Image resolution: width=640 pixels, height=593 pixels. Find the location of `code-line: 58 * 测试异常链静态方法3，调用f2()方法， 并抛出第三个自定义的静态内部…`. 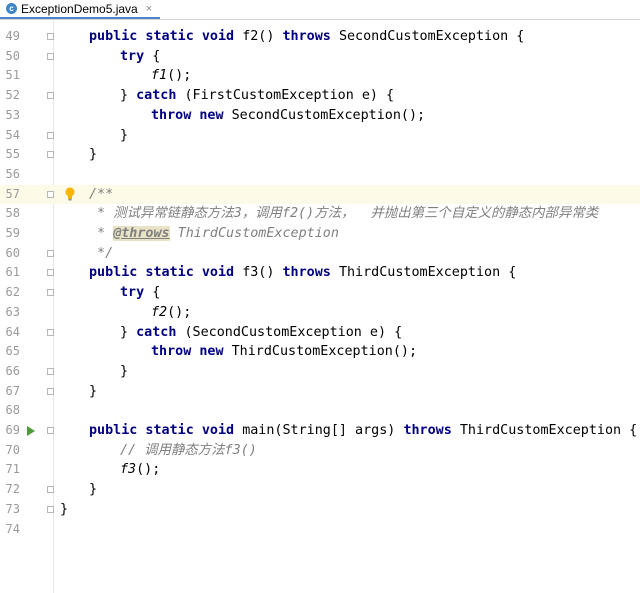

code-line: 58 * 测试异常链静态方法3，调用f2()方法， 并抛出第三个自定义的静态内部… is located at coordinates (320, 214).